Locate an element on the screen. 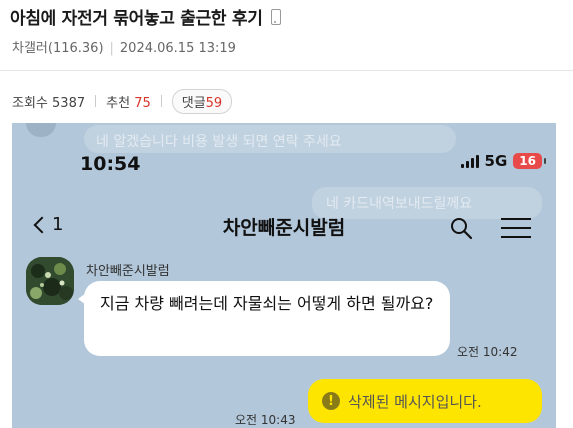 The image size is (573, 428). comments-button: 댓글59 is located at coordinates (202, 101).